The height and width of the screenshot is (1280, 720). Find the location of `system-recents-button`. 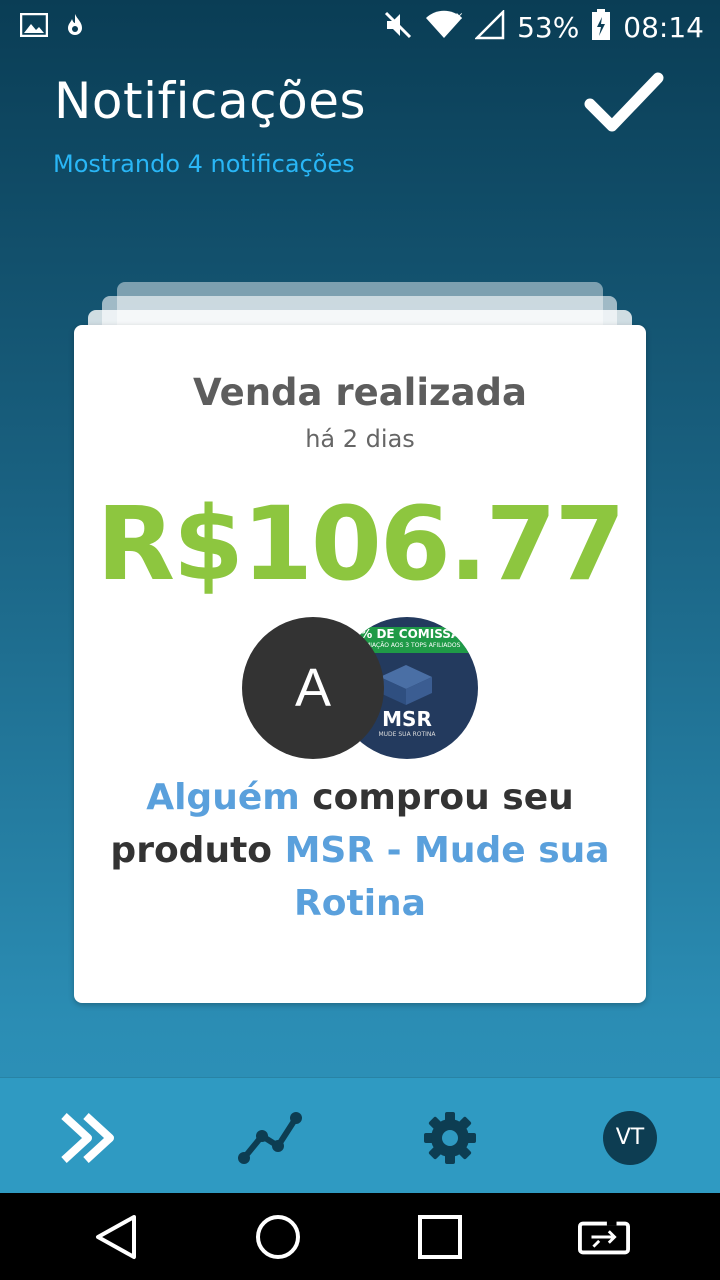

system-recents-button is located at coordinates (440, 1237).